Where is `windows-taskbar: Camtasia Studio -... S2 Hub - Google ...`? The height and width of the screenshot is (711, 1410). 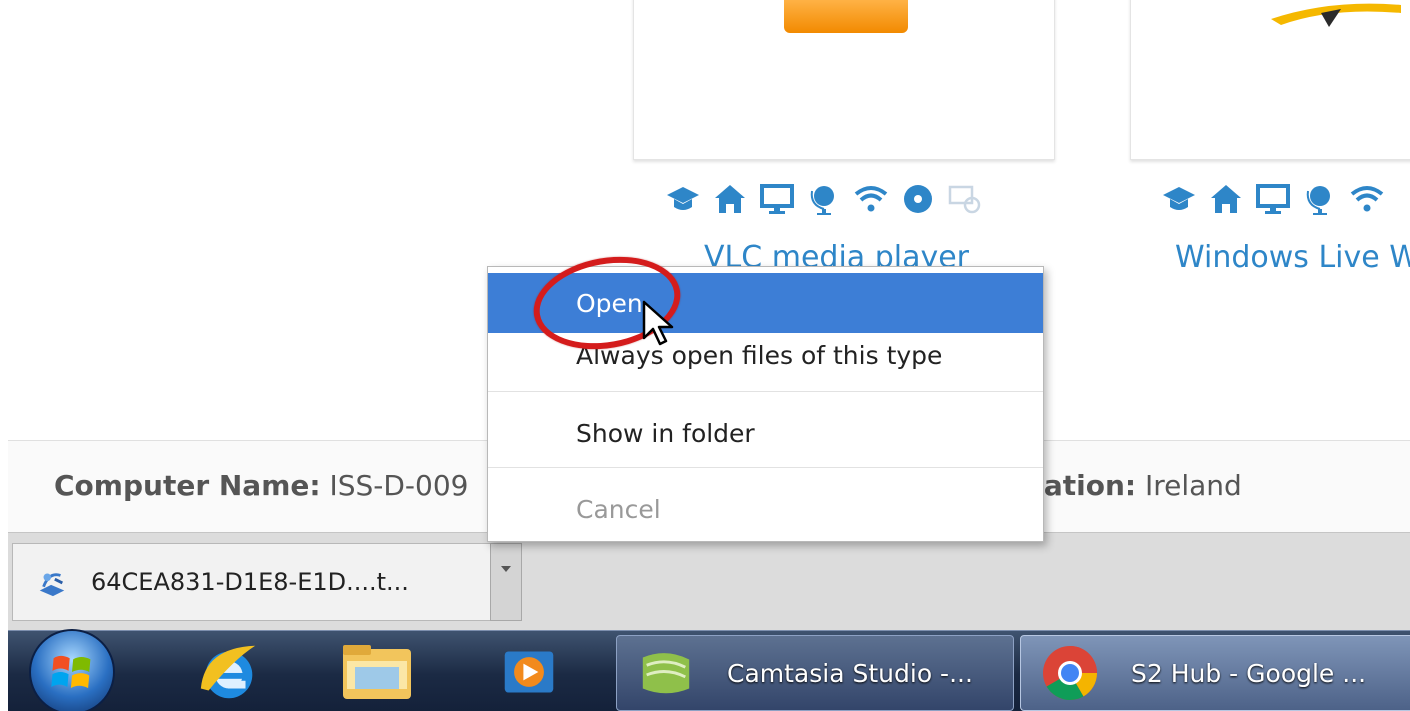
windows-taskbar: Camtasia Studio -... S2 Hub - Google ... is located at coordinates (709, 670).